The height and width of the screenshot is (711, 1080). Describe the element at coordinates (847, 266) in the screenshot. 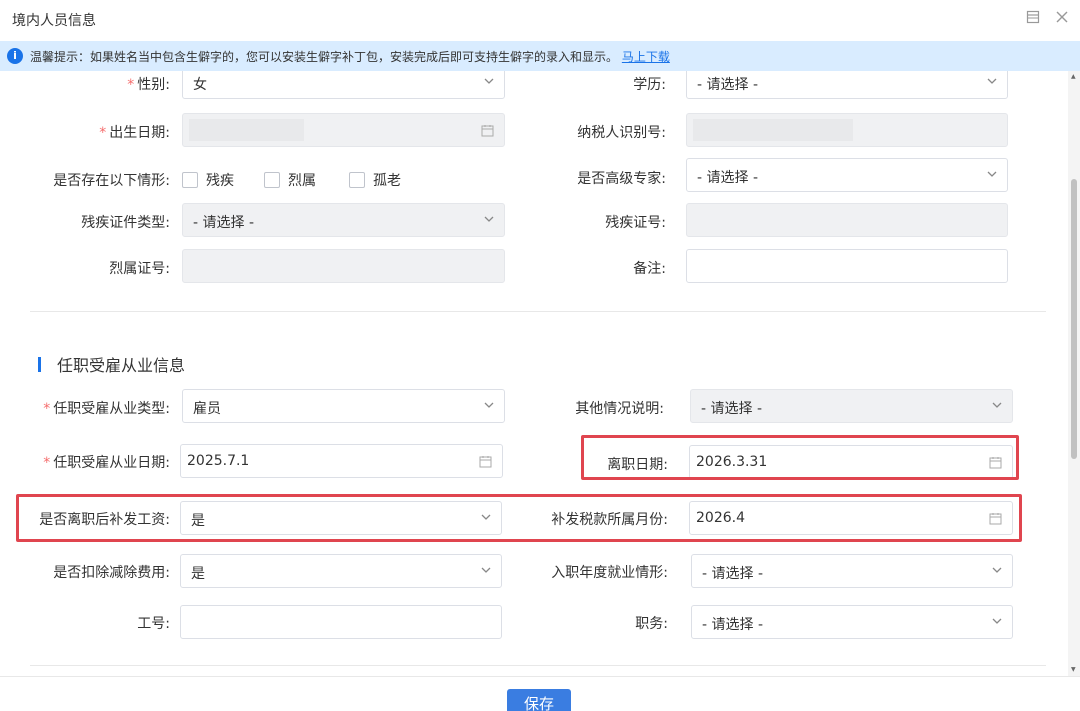

I see `remark-input` at that location.